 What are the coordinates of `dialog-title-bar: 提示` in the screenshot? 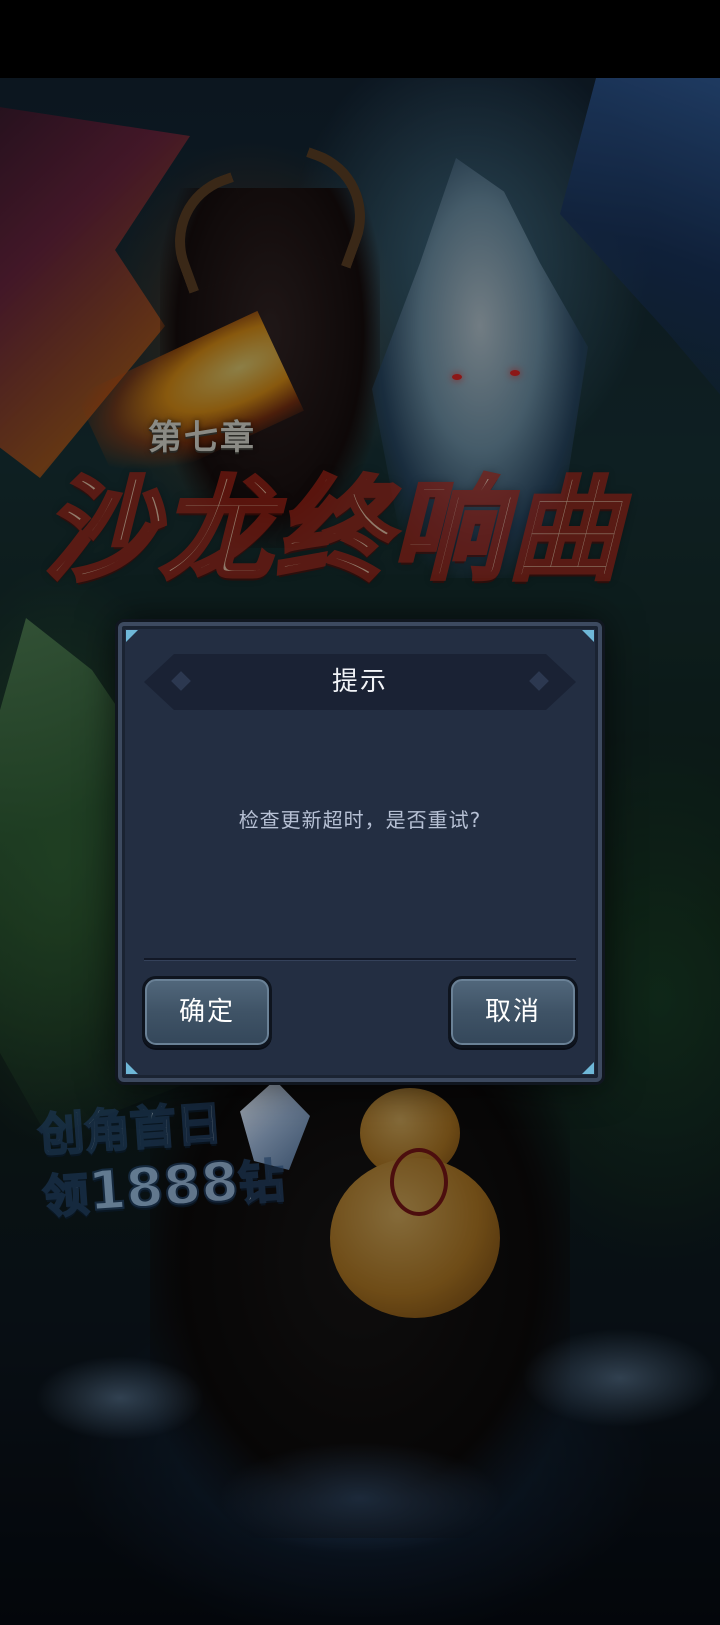 It's located at (360, 682).